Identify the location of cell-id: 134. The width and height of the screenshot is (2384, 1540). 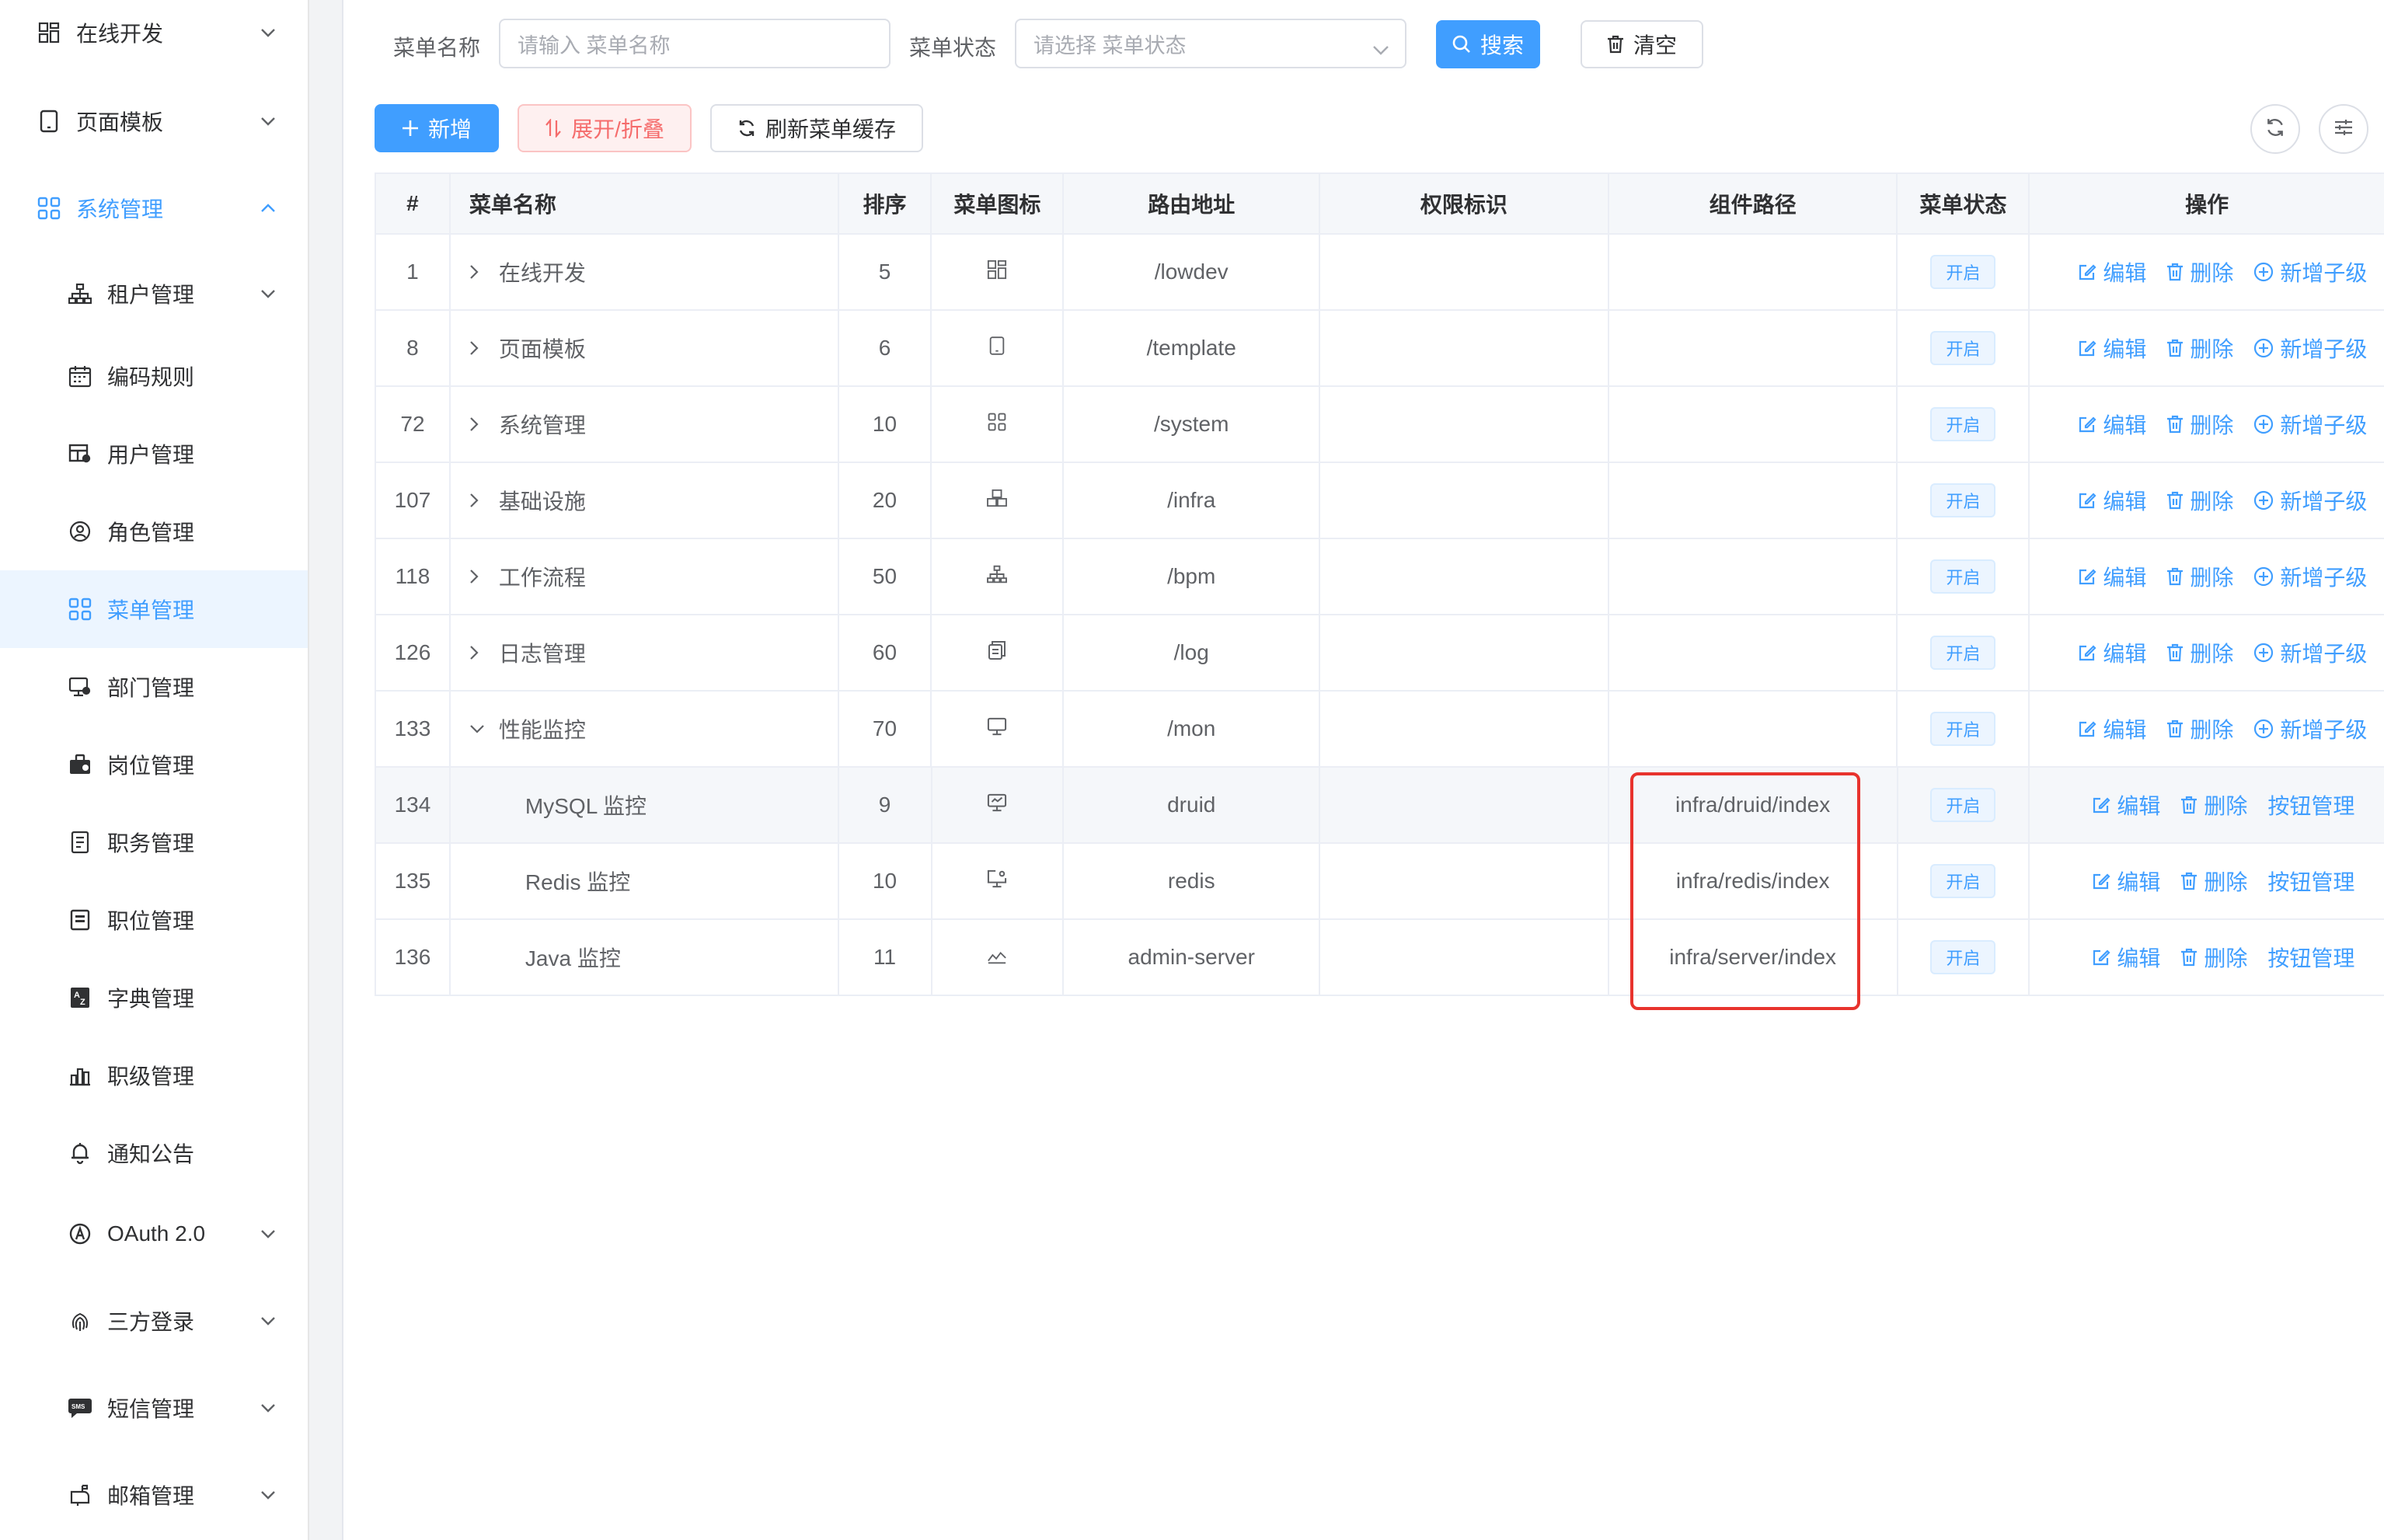
(413, 805).